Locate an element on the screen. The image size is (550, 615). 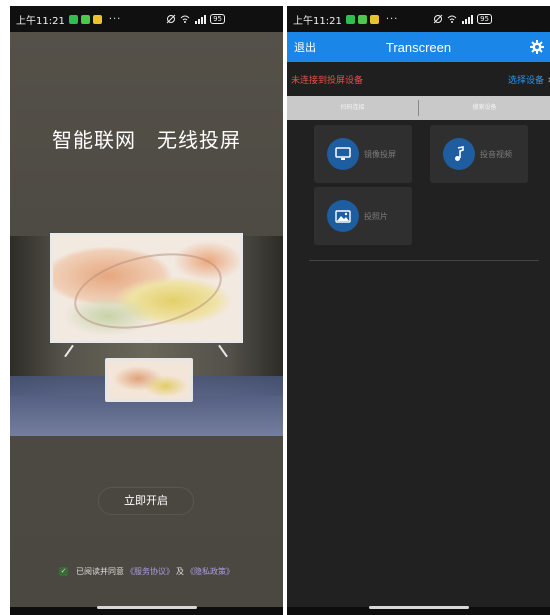
tile-label: 投照片 is located at coordinates (376, 216).